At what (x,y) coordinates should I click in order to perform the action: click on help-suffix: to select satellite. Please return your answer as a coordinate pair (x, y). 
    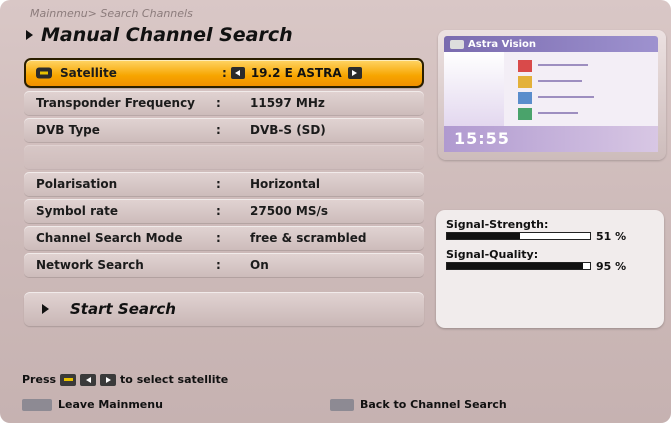
    Looking at the image, I should click on (174, 379).